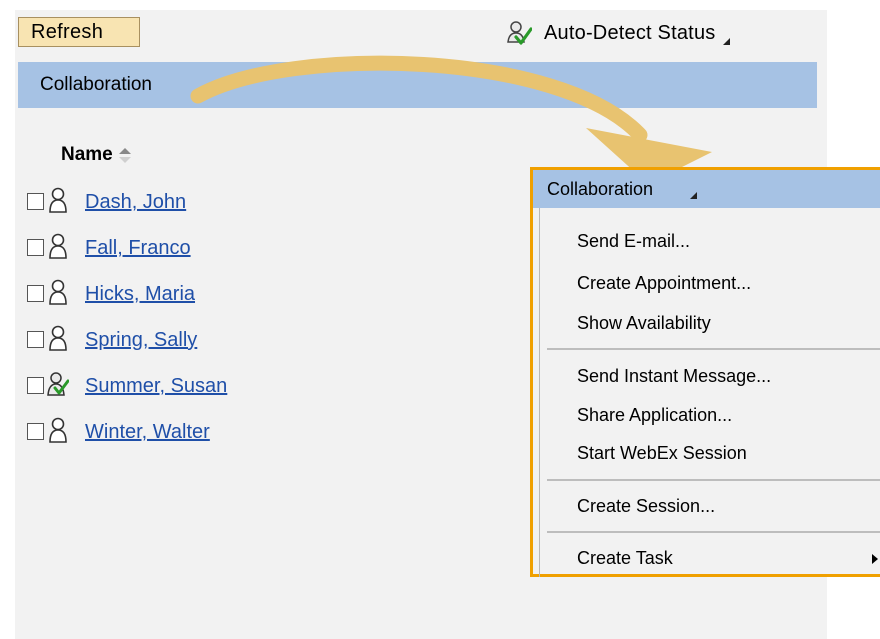 This screenshot has height=639, width=880. I want to click on menu-item-create-task: Create Task, so click(625, 558).